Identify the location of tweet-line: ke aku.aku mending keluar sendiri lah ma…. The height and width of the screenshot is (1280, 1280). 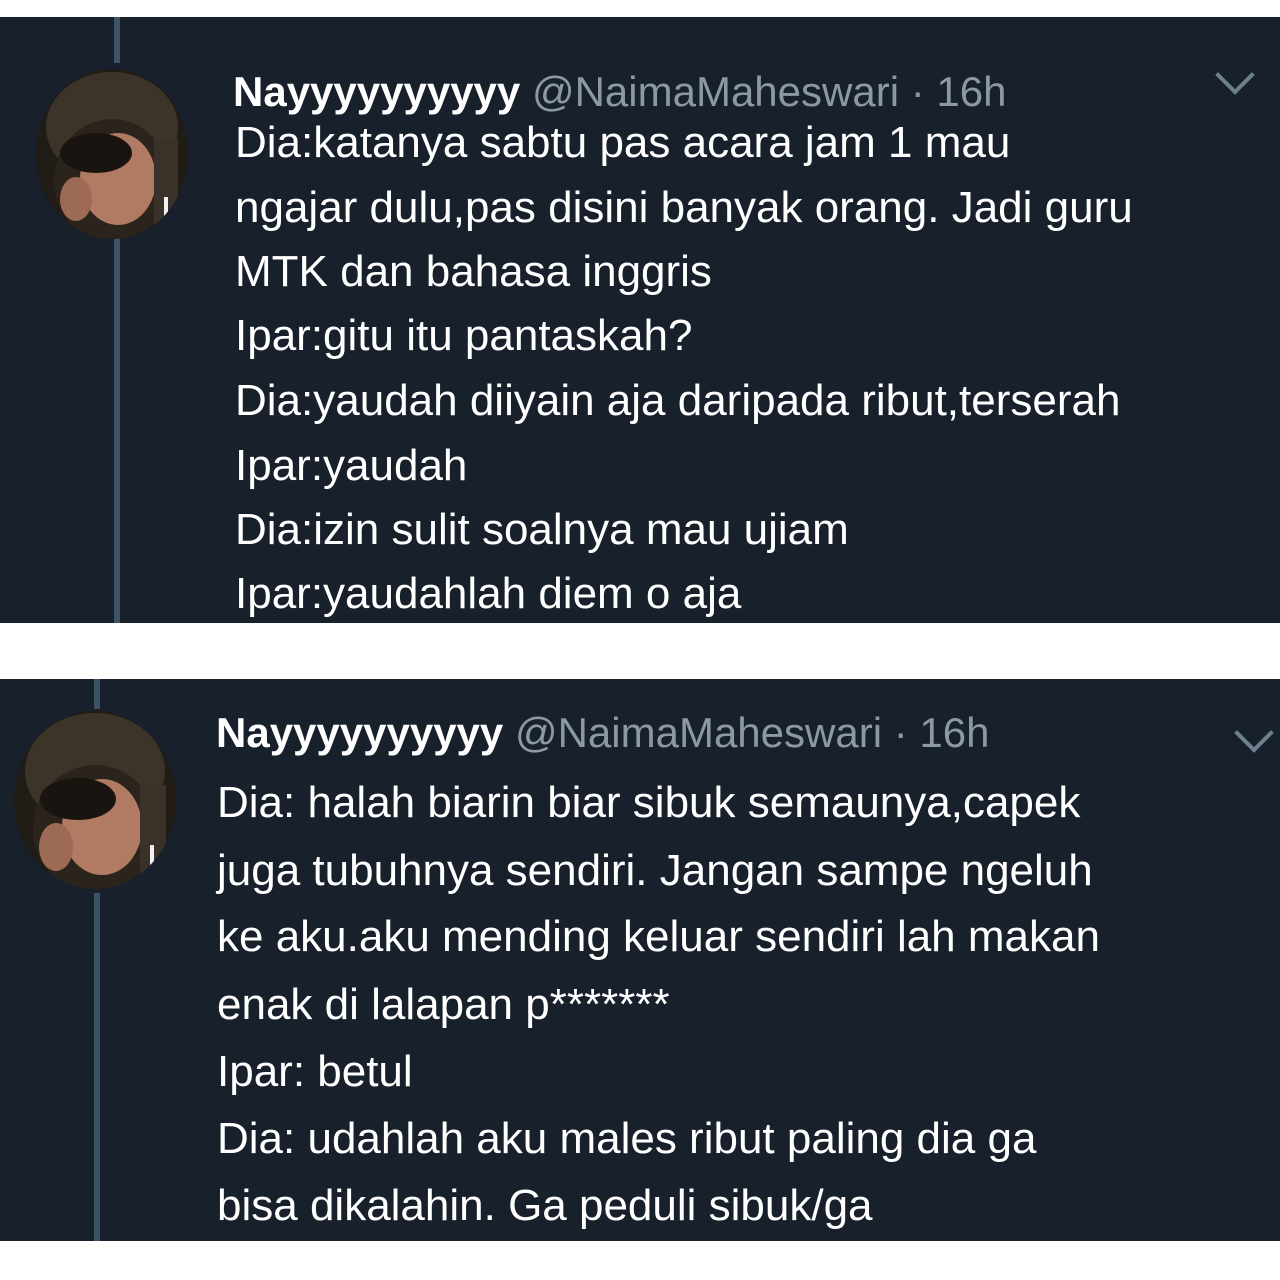
(658, 936).